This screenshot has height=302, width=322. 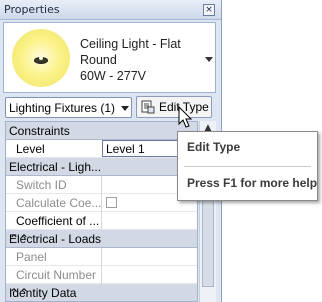 I want to click on tooltip-divider, so click(x=247, y=166).